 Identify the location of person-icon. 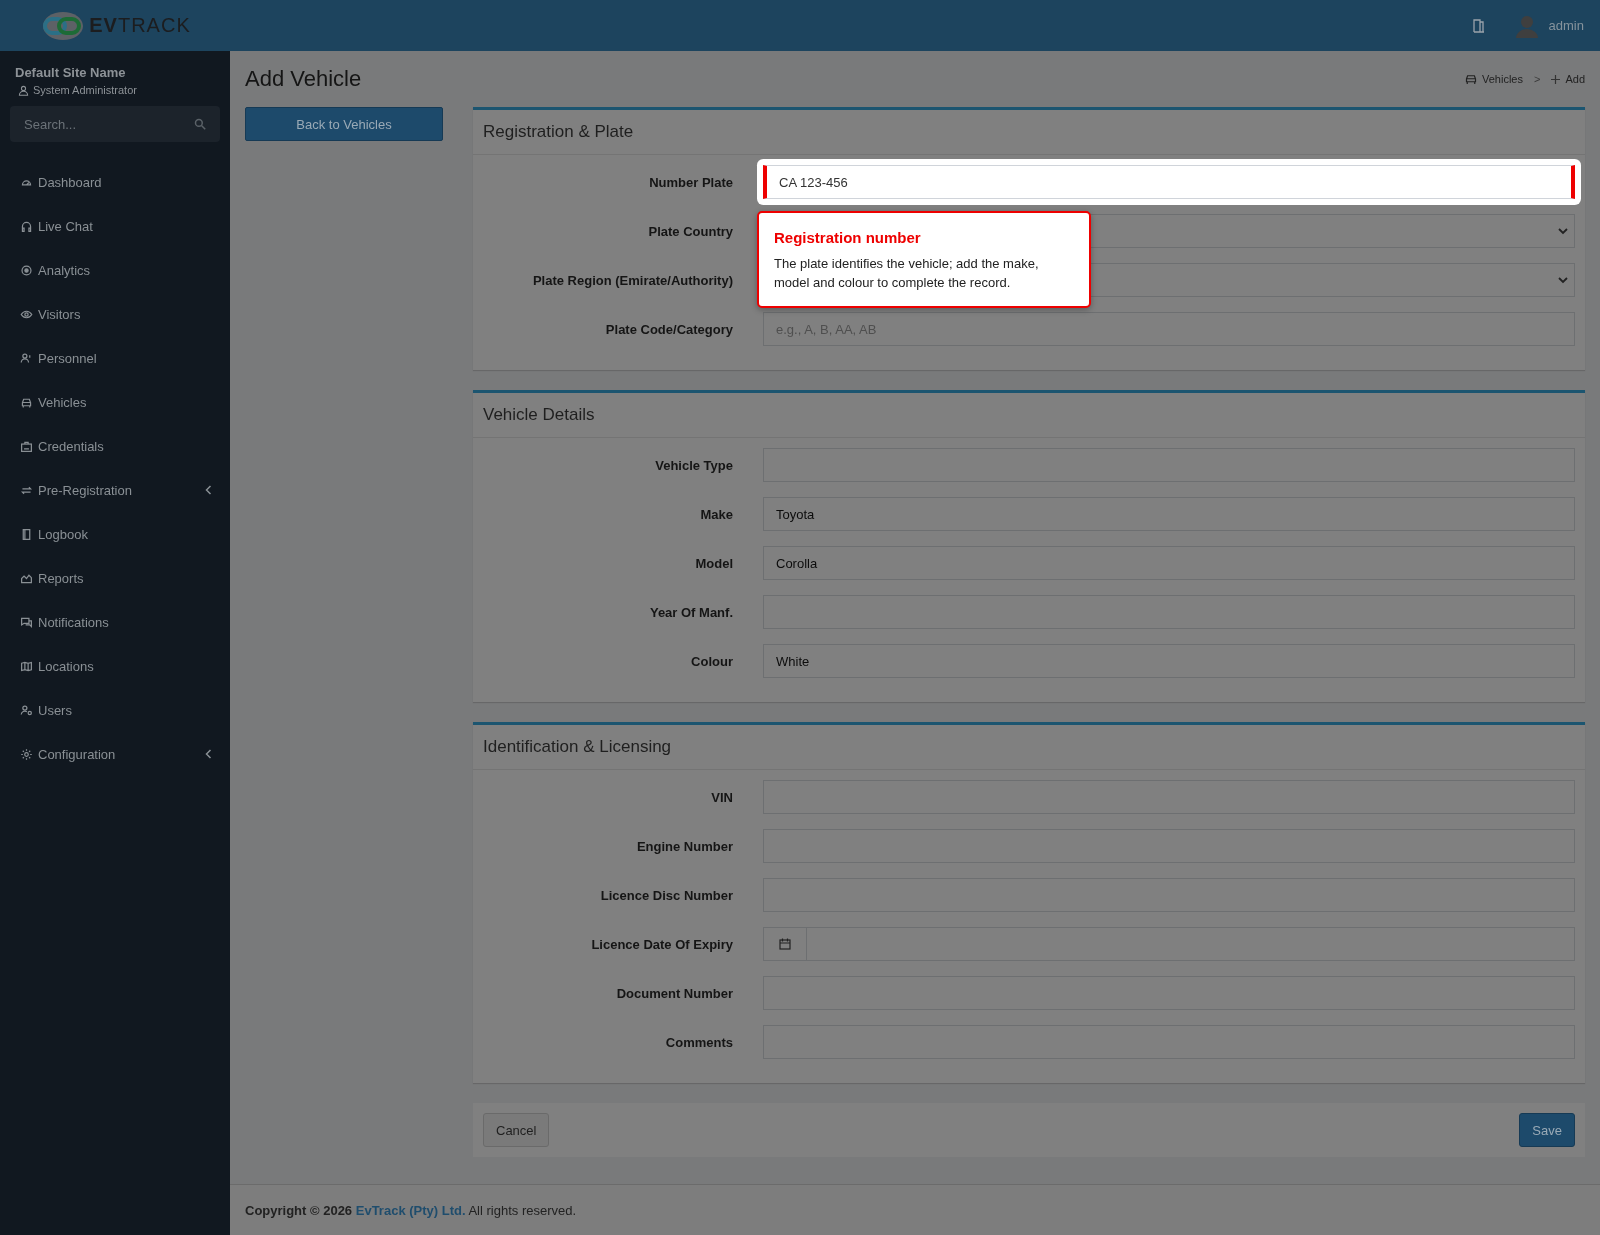
(23, 90).